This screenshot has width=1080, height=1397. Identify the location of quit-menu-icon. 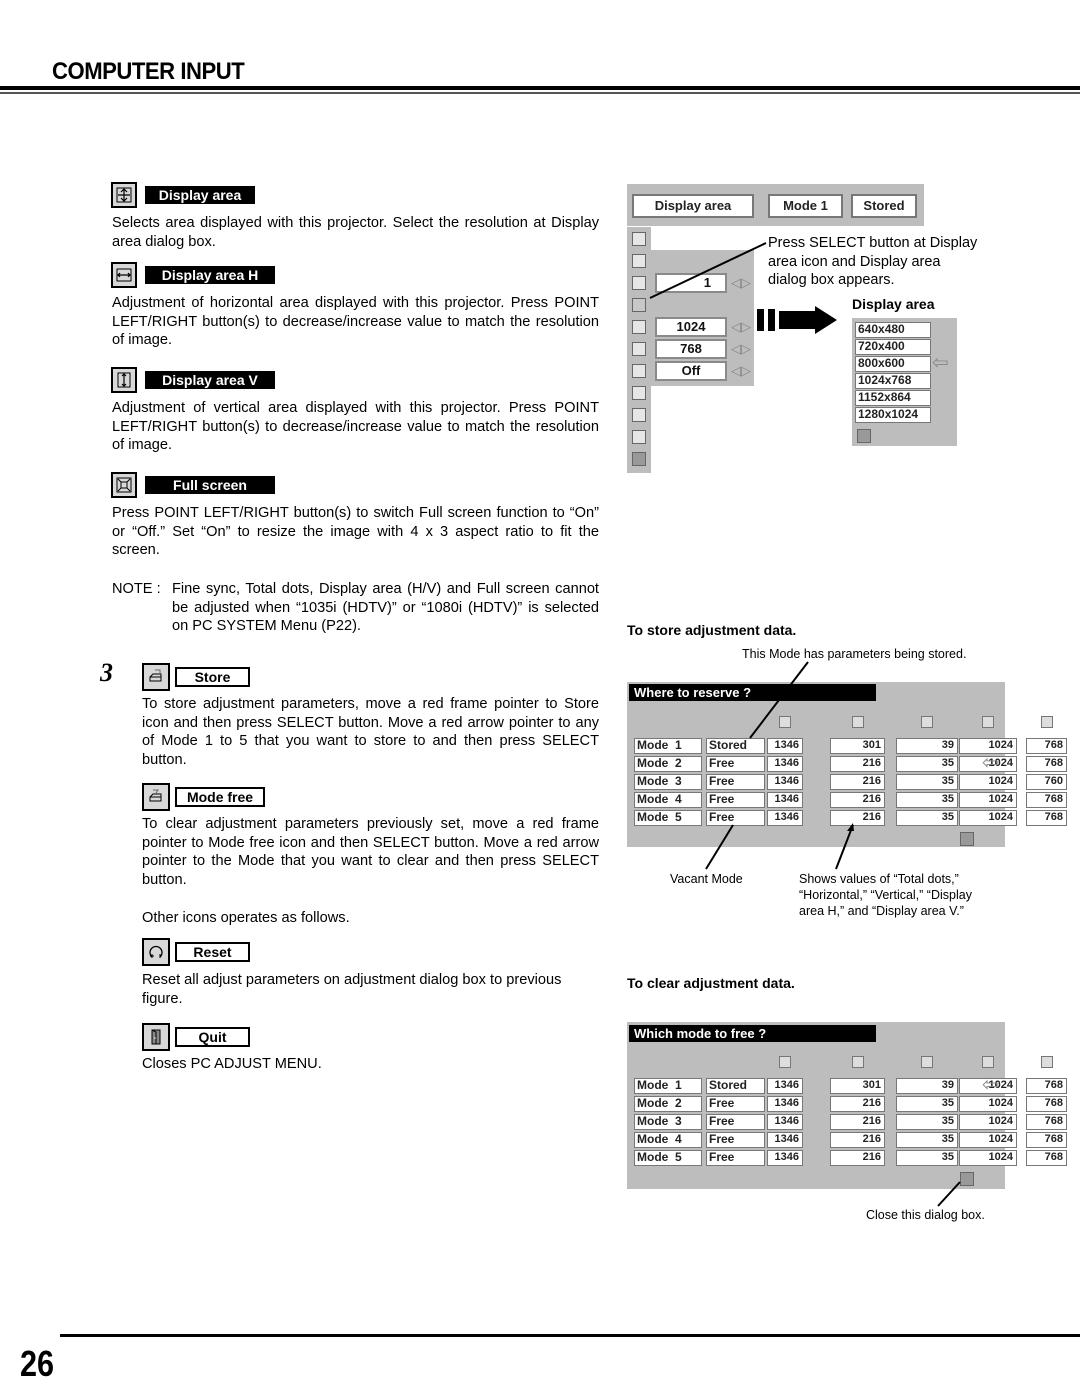
(639, 459).